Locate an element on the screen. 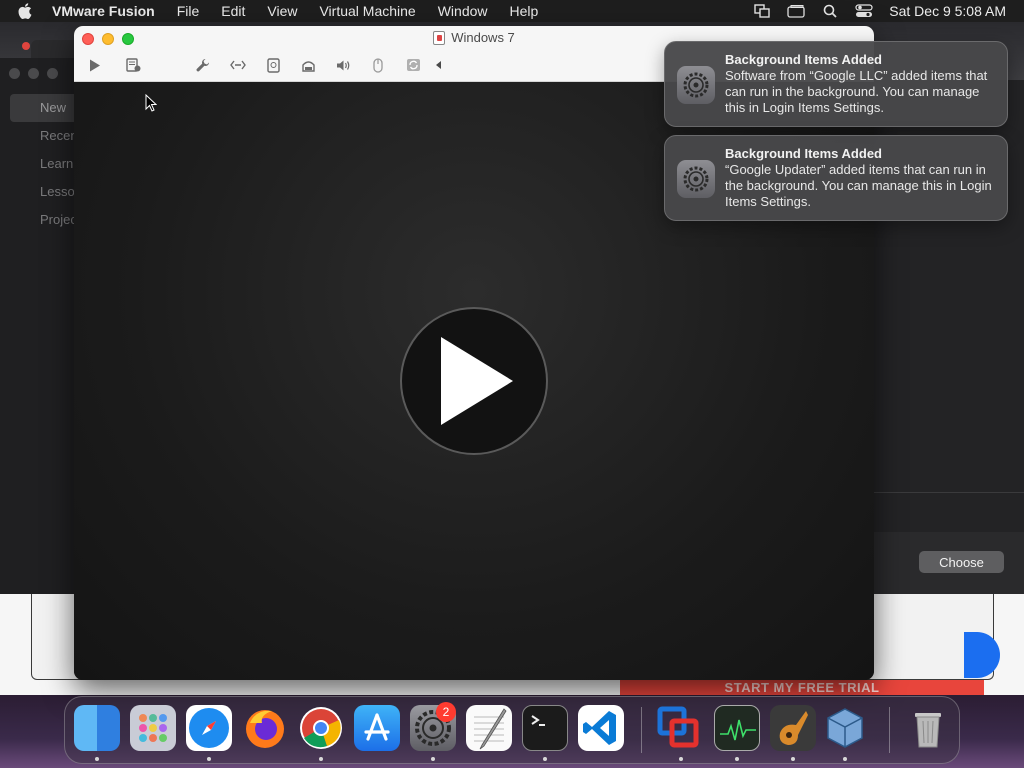 The height and width of the screenshot is (768, 1024). background-close-dot is located at coordinates (26, 46).